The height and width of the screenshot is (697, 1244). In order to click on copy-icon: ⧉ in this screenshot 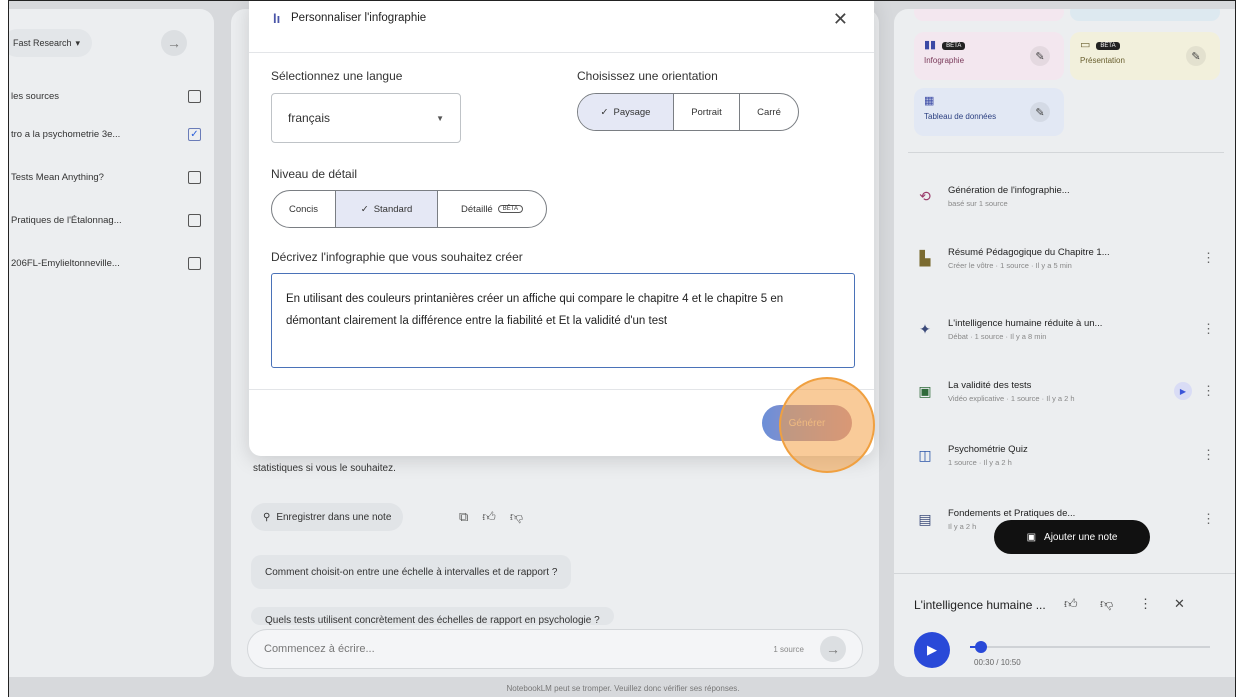, I will do `click(463, 517)`.